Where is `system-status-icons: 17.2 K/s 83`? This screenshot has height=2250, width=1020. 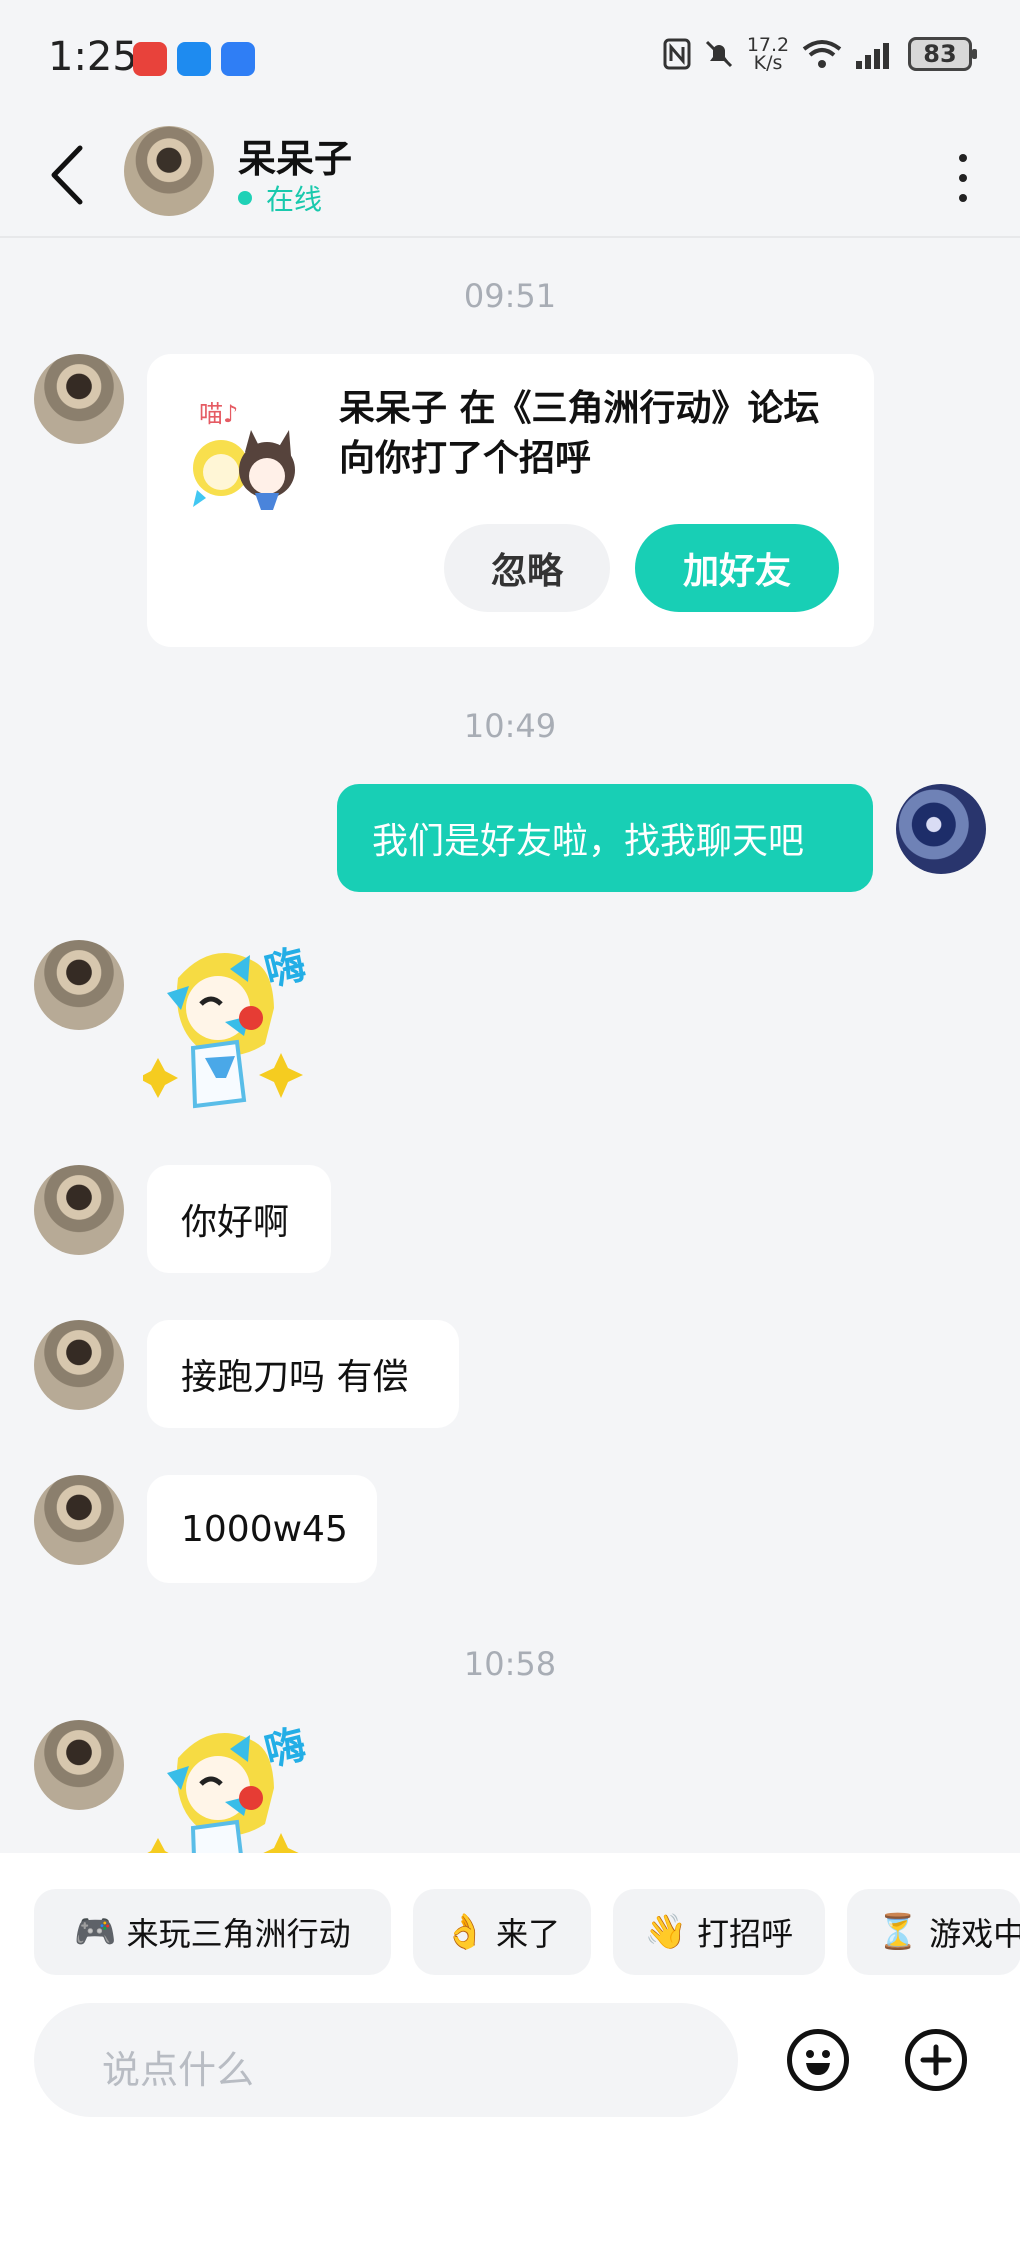
system-status-icons: 17.2 K/s 83 is located at coordinates (819, 54).